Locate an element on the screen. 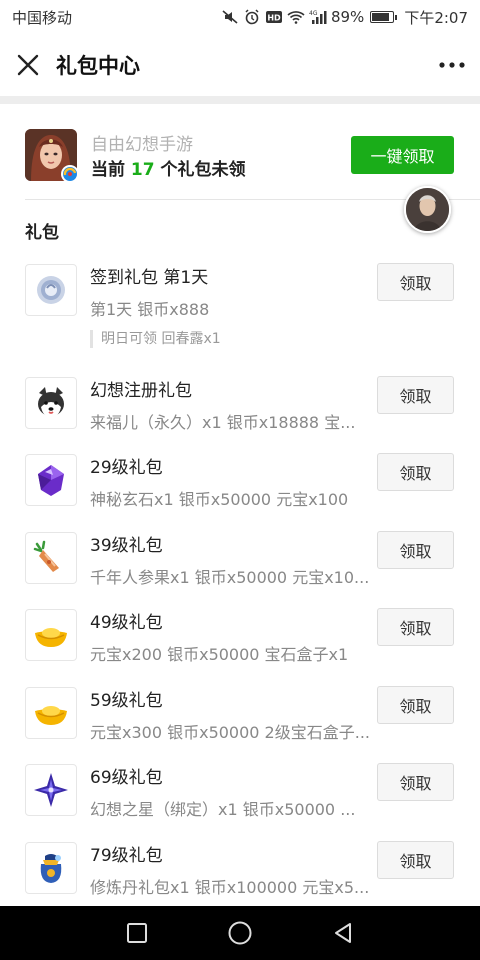  clock: 下午2:07 is located at coordinates (436, 17).